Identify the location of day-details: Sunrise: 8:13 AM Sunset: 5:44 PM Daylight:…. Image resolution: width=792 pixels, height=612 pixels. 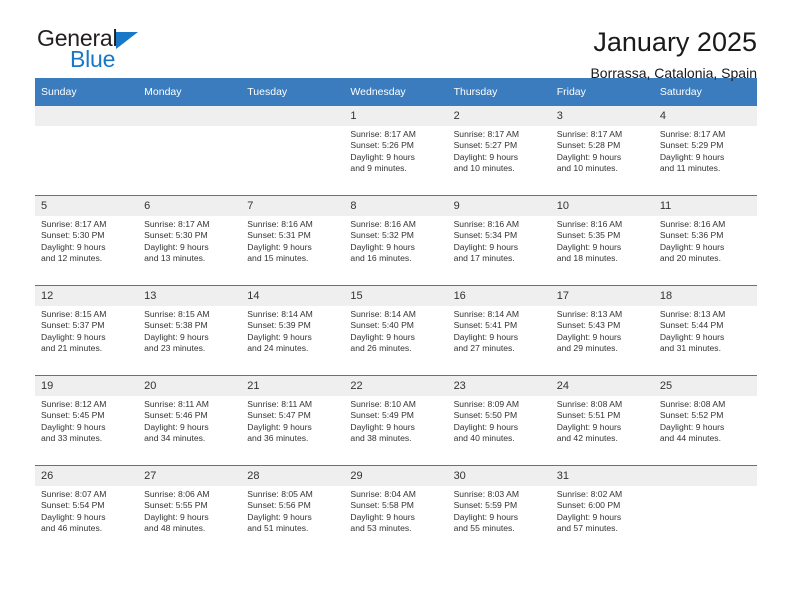
(705, 330).